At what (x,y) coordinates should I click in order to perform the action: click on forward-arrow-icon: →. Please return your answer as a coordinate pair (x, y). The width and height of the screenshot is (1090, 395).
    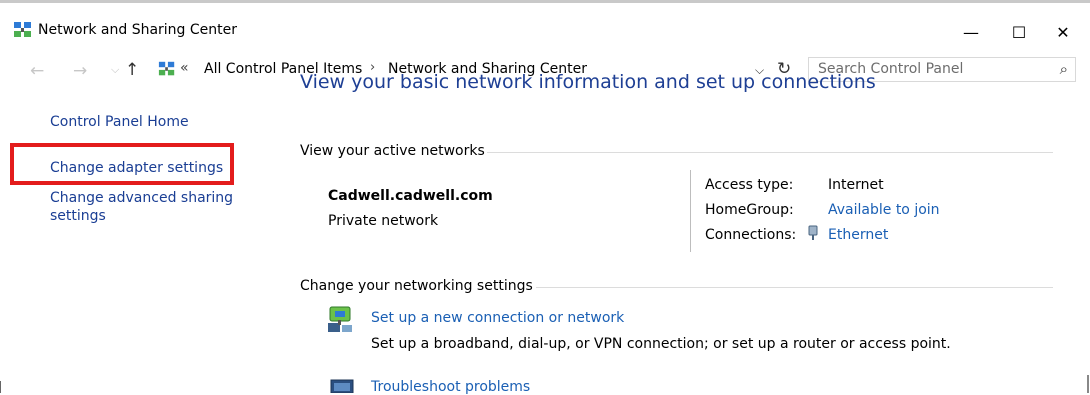
    Looking at the image, I should click on (80, 71).